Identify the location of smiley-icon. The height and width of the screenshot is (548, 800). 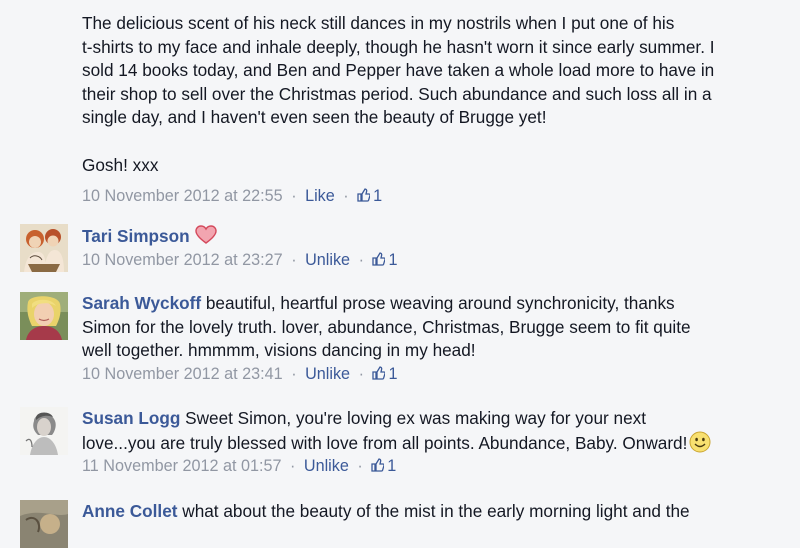
(700, 442).